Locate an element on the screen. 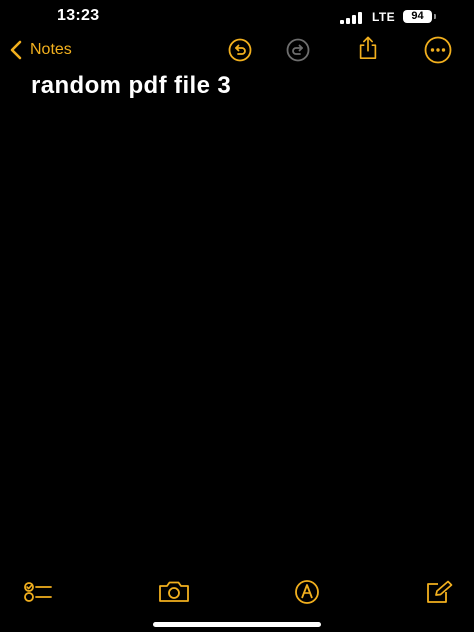  bottom-toolbar is located at coordinates (237, 593).